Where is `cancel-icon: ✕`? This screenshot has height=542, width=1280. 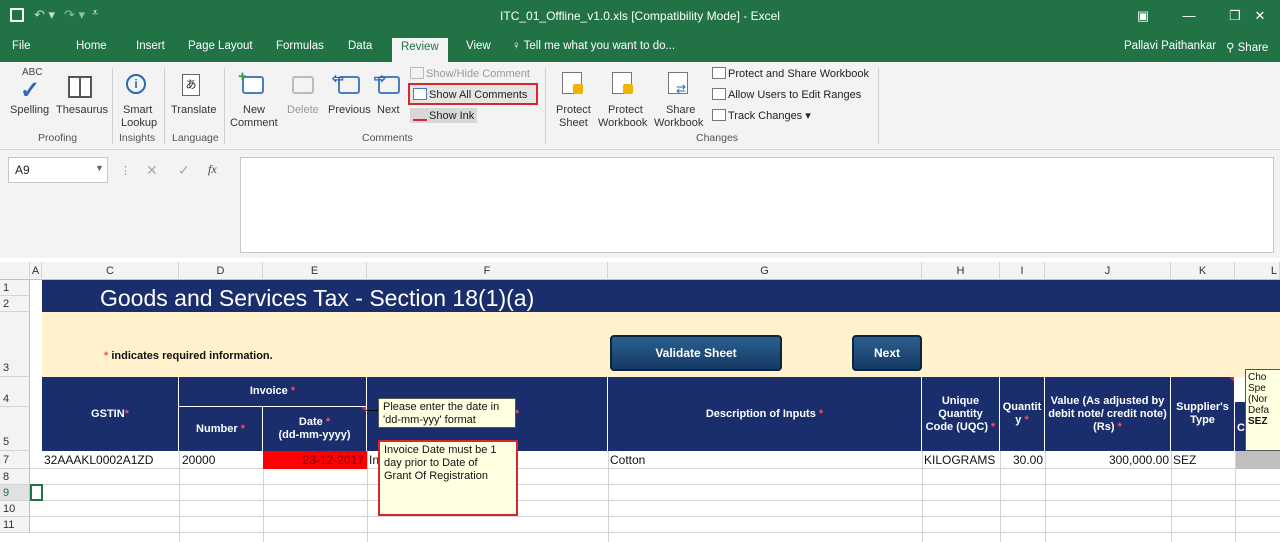
cancel-icon: ✕ is located at coordinates (152, 170).